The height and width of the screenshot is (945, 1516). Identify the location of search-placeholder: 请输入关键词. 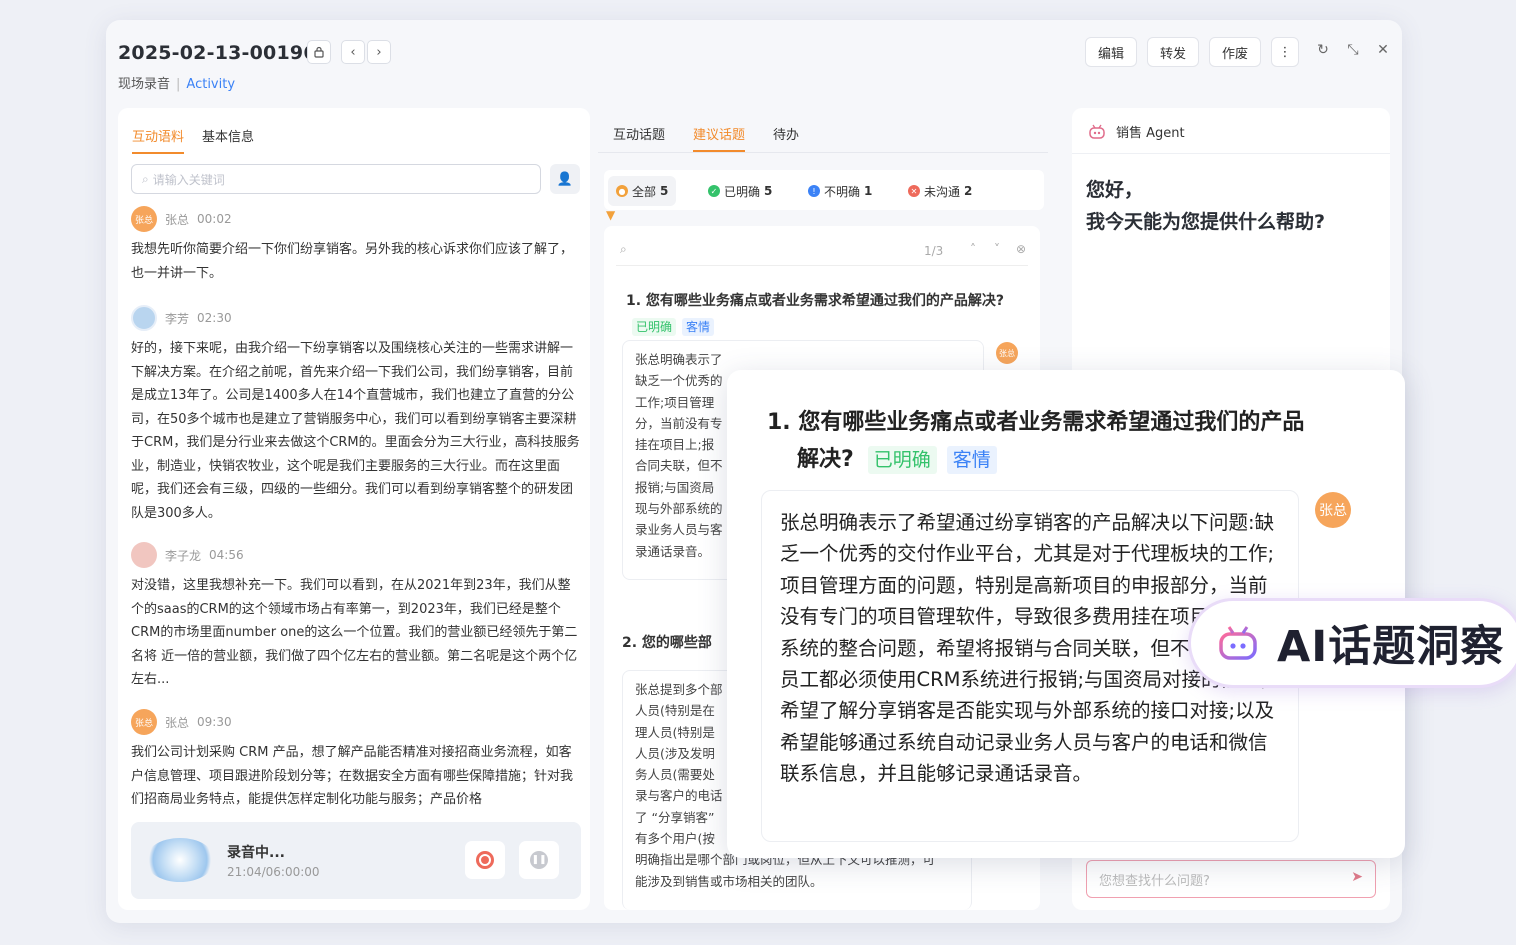
(188, 179).